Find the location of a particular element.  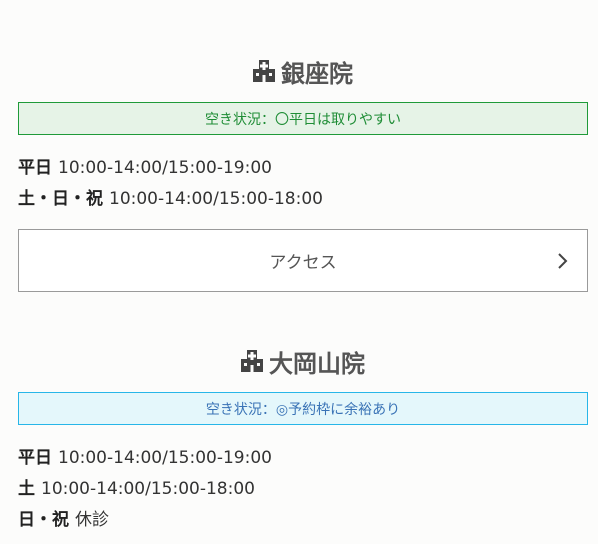

clinic-name: 銀座院 is located at coordinates (317, 73).